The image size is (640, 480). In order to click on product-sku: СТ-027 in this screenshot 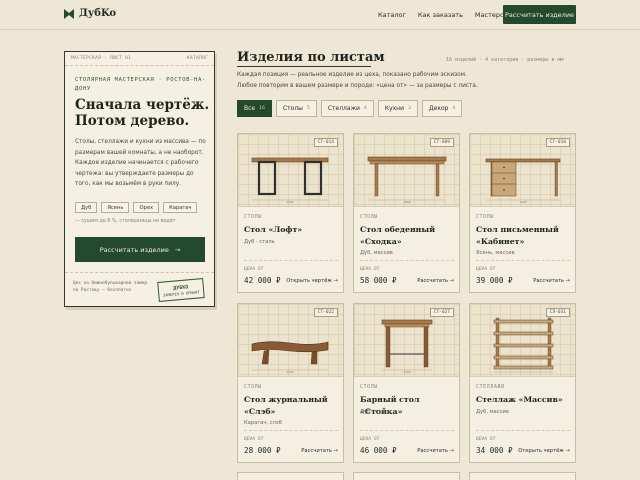, I will do `click(441, 312)`.